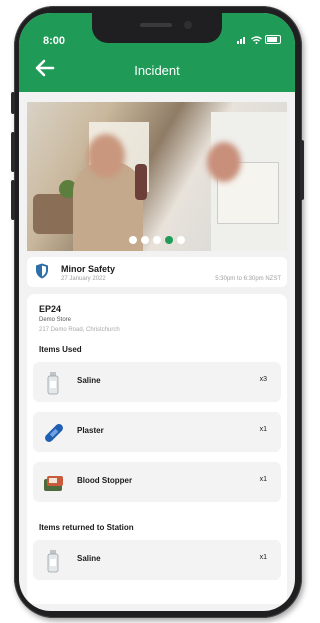 This screenshot has width=320, height=623. I want to click on item-quantity: x3, so click(263, 379).